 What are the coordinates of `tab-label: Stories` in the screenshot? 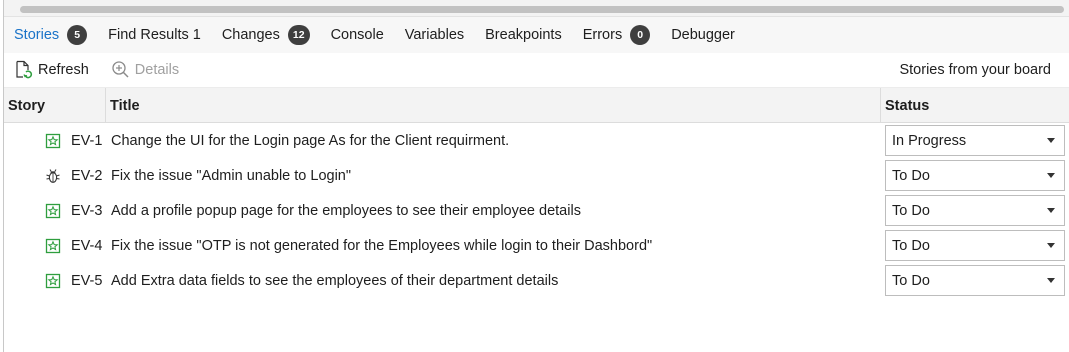 It's located at (37, 35).